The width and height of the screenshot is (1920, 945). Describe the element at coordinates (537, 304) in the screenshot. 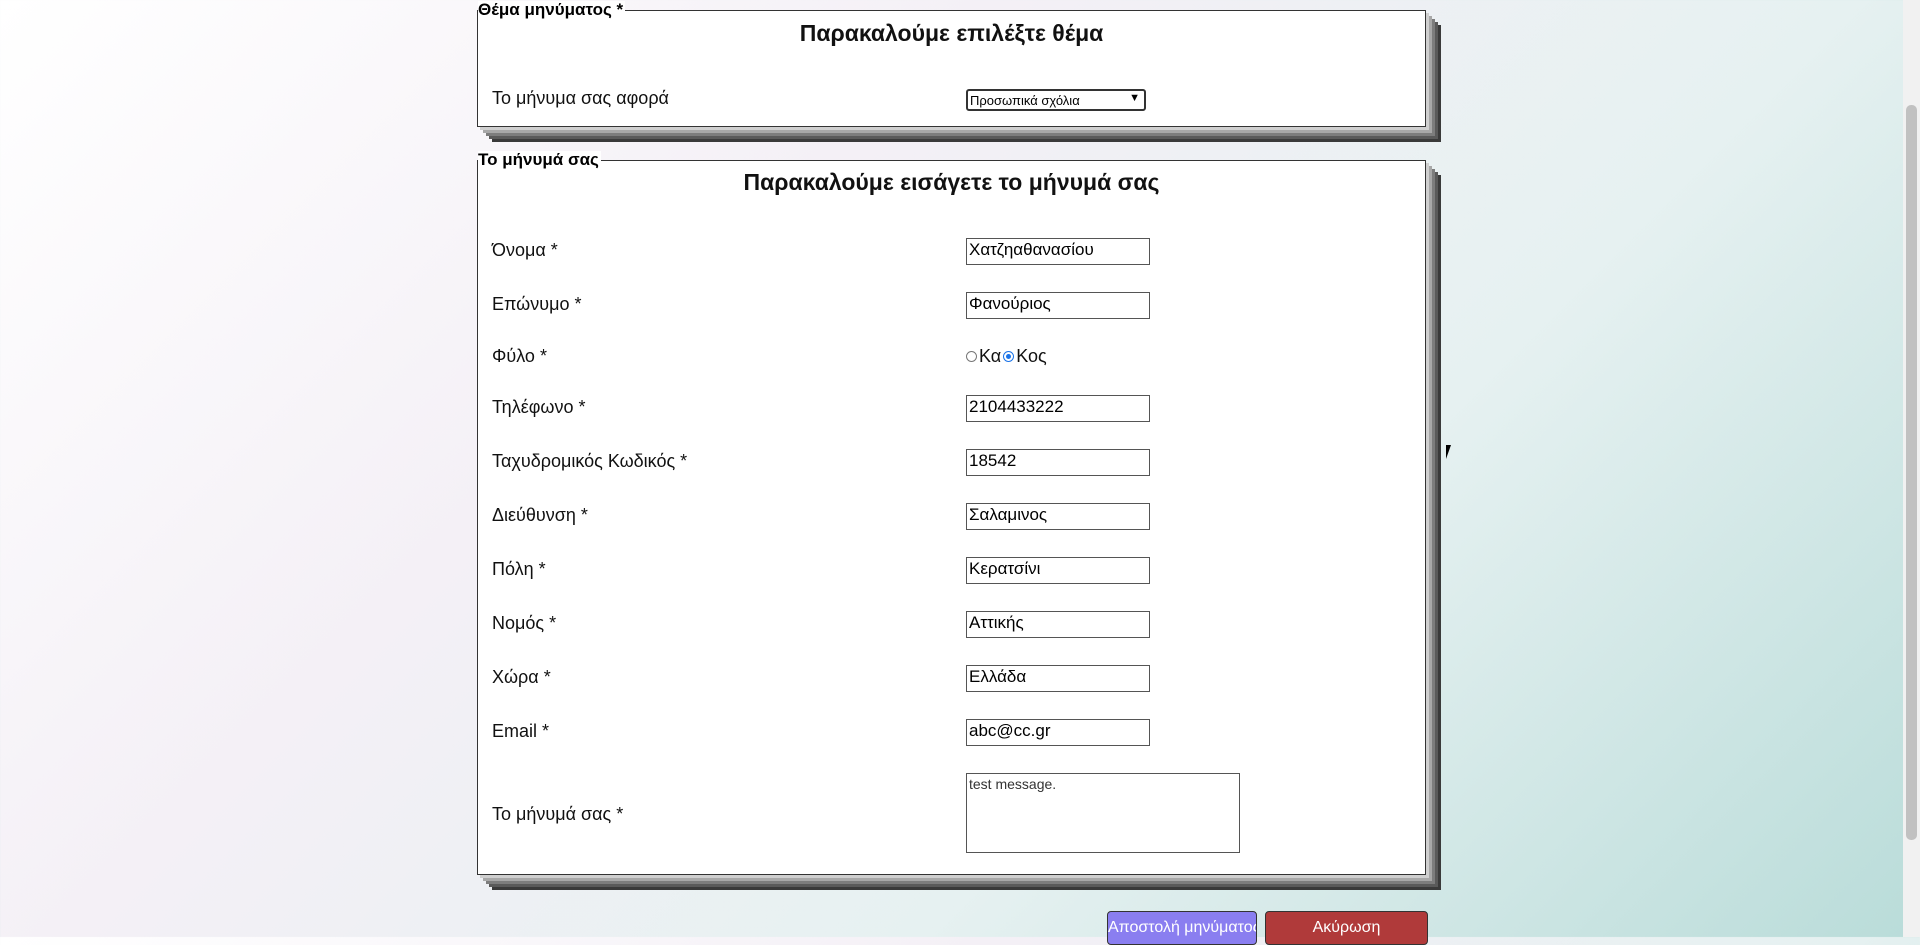

I see `last-name-label: Επώνυμο *` at that location.